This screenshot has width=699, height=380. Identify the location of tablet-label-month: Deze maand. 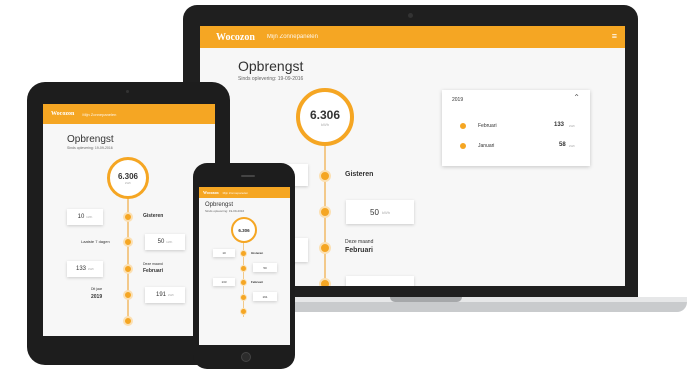
(153, 264).